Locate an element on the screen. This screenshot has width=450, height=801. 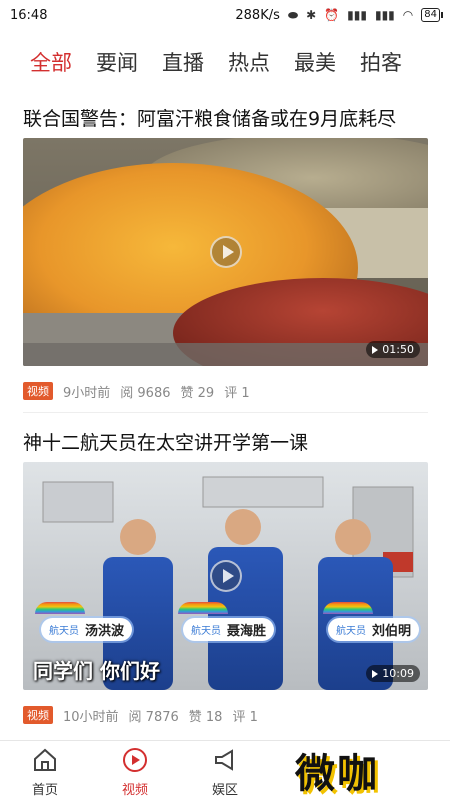
tab-news: 要闻 is located at coordinates (117, 62).